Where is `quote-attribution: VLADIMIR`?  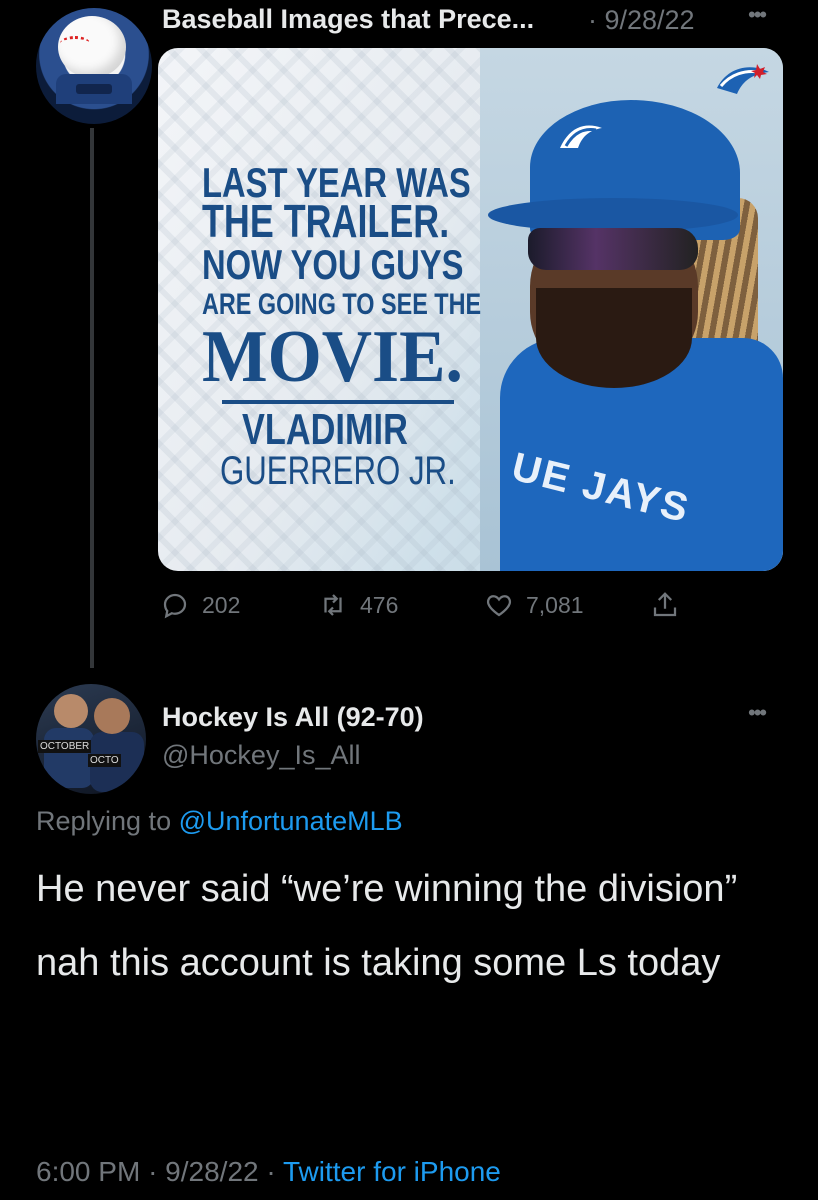
quote-attribution: VLADIMIR is located at coordinates (325, 429).